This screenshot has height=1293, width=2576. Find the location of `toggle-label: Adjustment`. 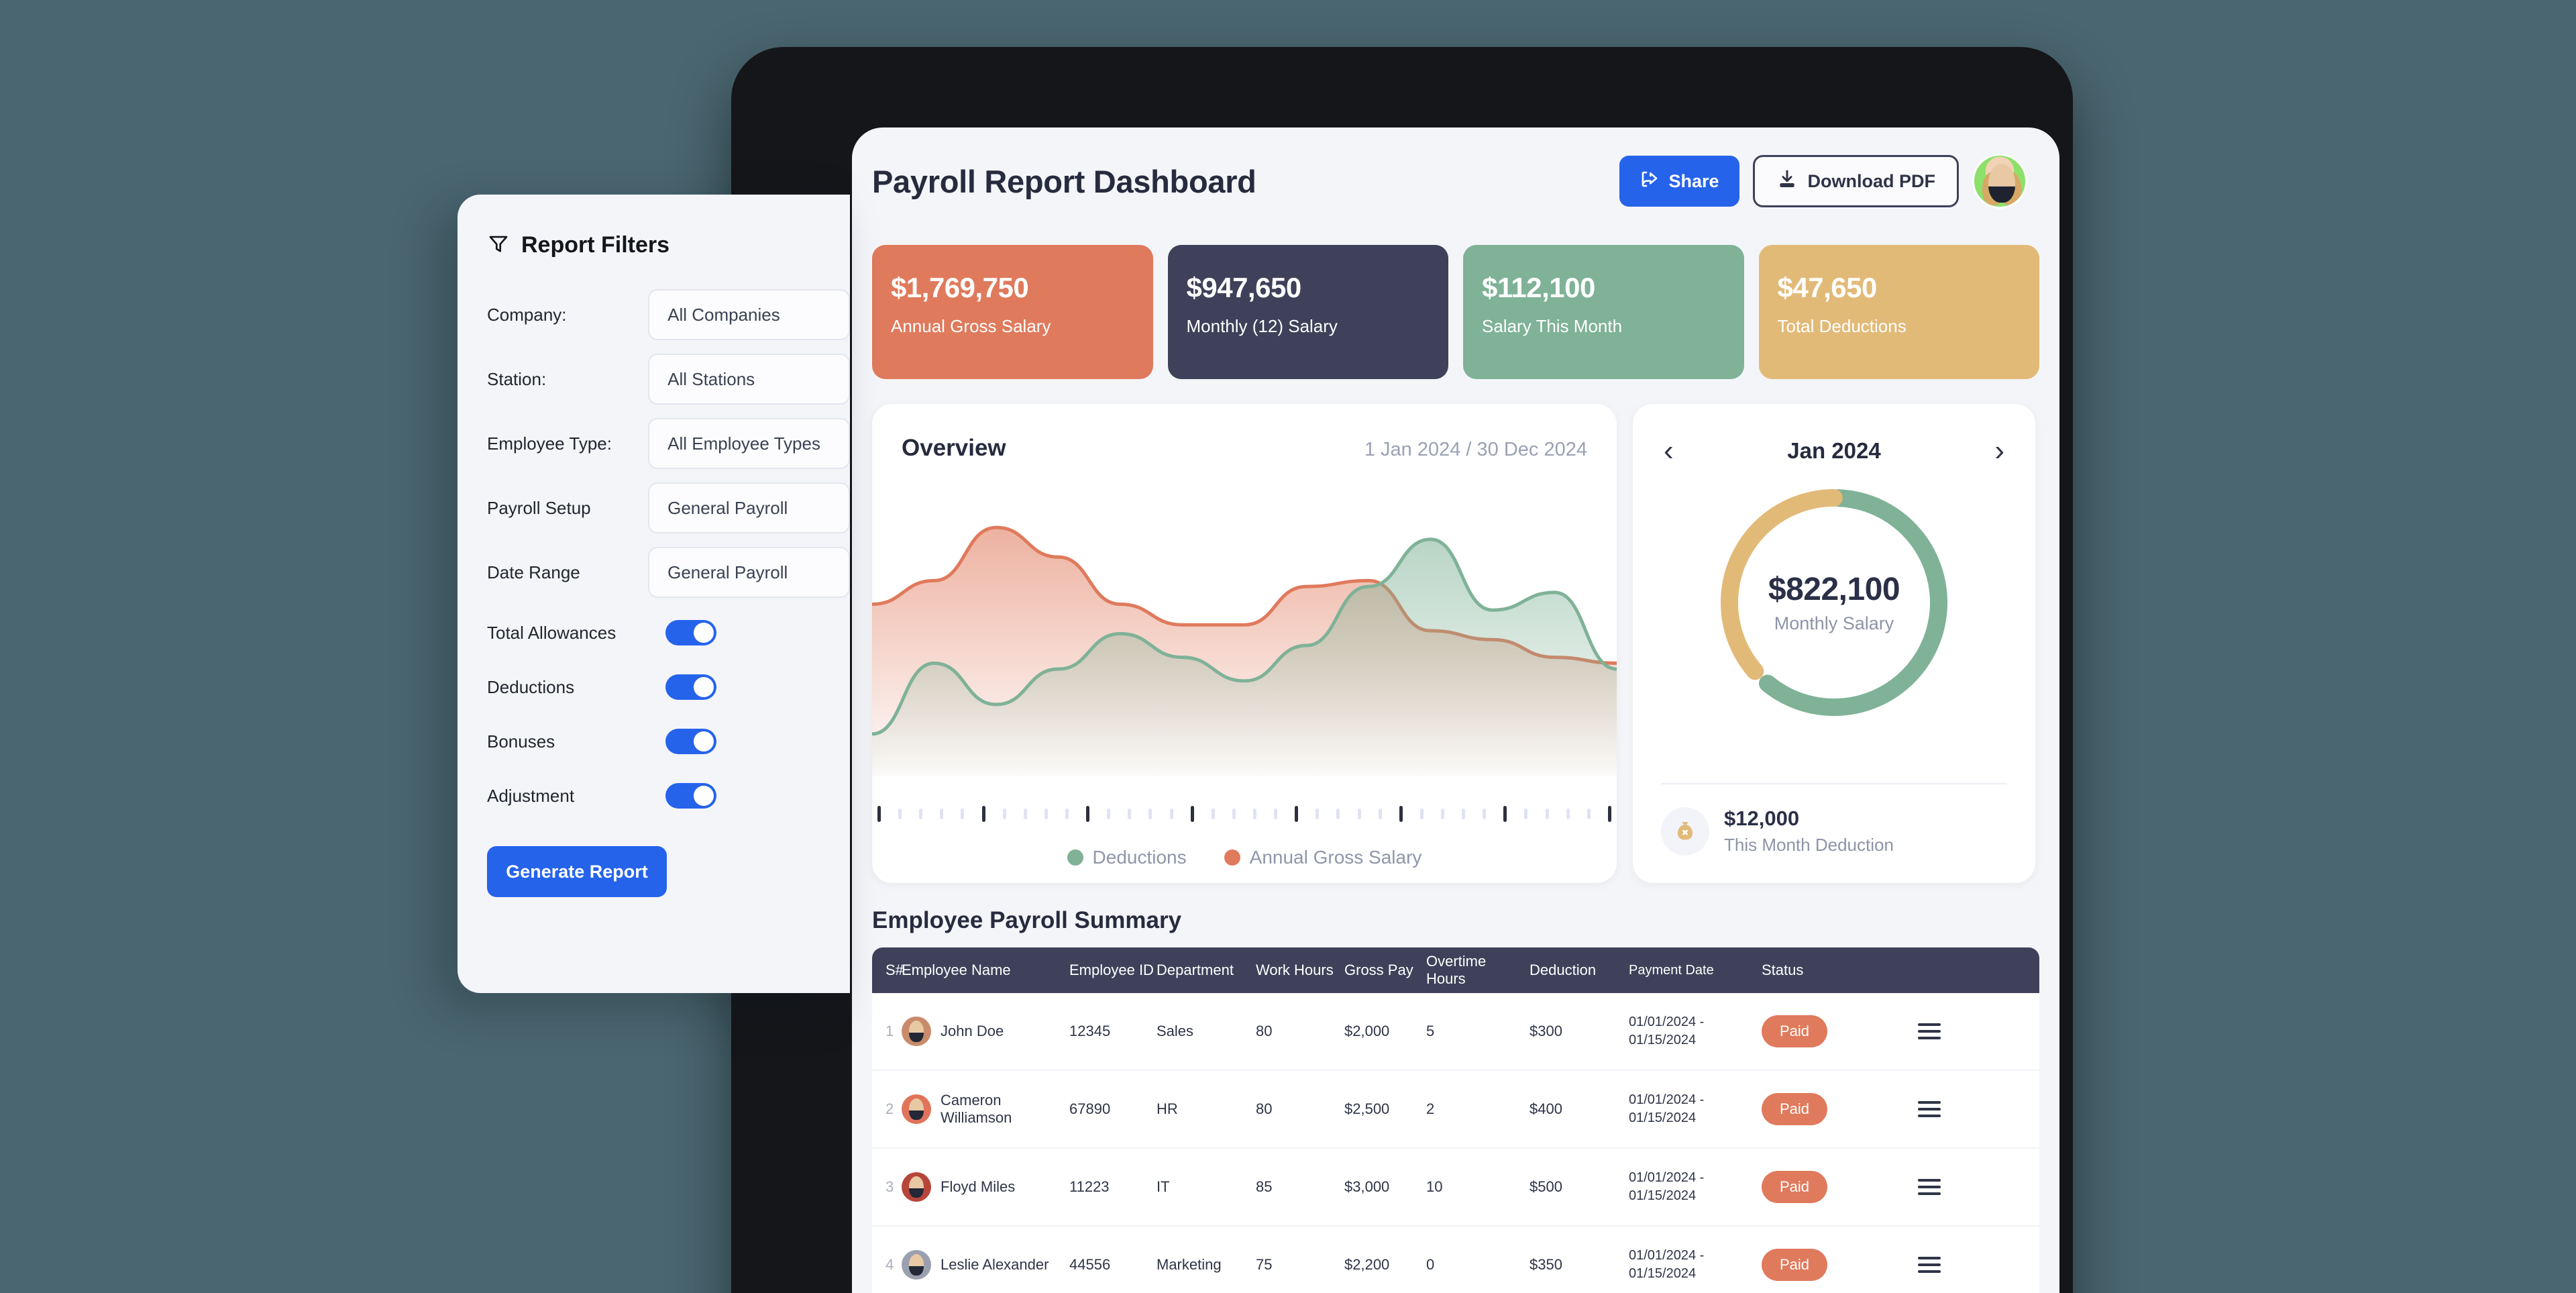

toggle-label: Adjustment is located at coordinates (531, 795).